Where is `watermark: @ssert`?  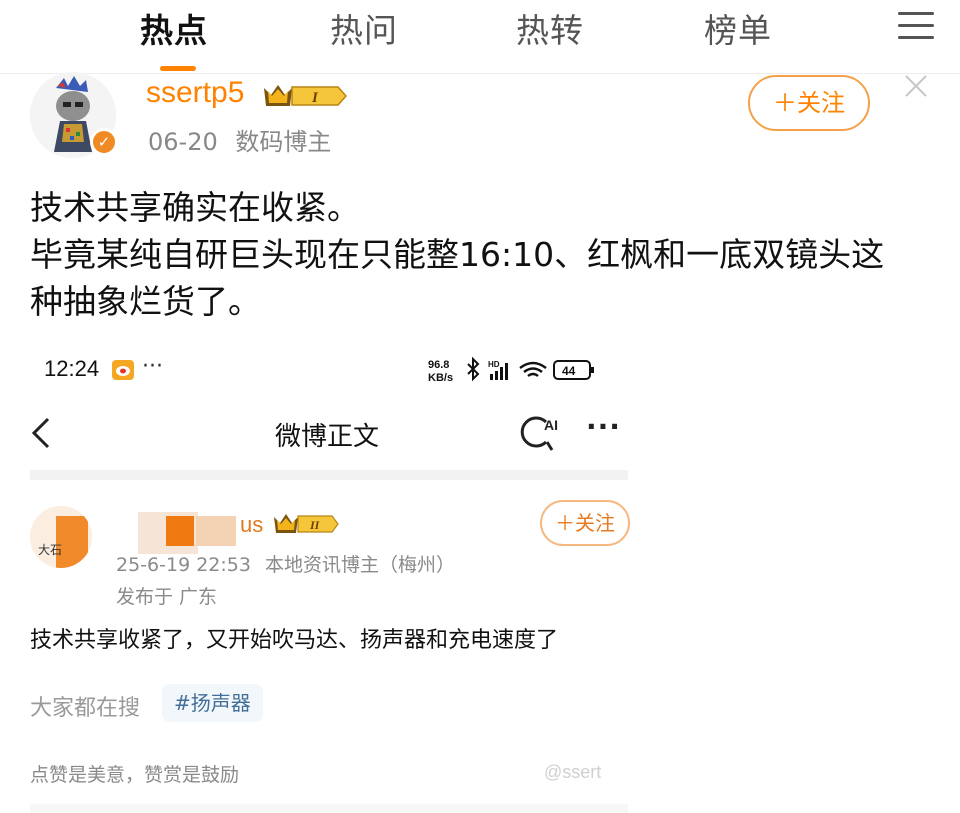
watermark: @ssert is located at coordinates (573, 772).